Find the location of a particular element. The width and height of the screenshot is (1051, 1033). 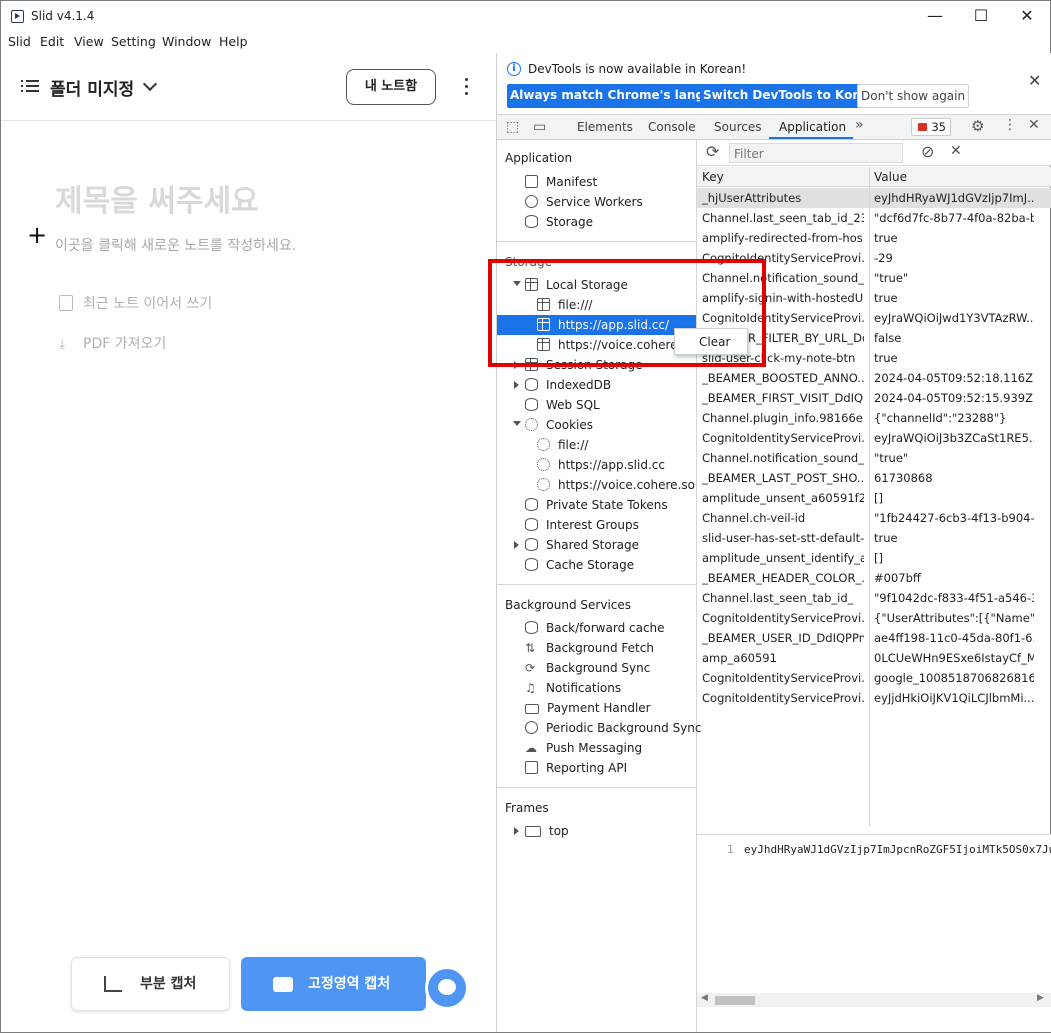

maximize-button: ☐ is located at coordinates (981, 16).